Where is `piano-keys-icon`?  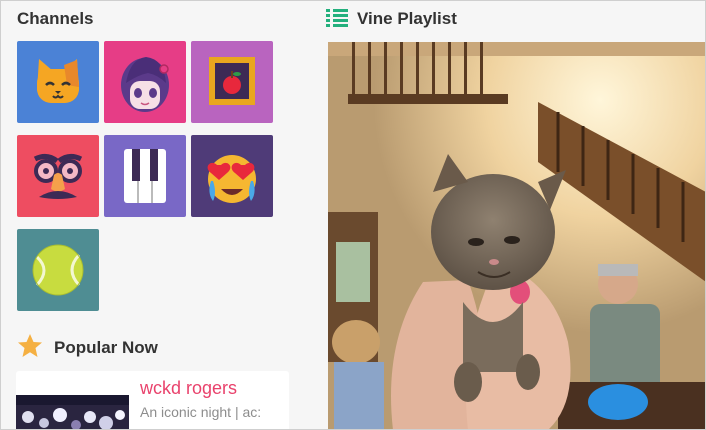
piano-keys-icon is located at coordinates (145, 176).